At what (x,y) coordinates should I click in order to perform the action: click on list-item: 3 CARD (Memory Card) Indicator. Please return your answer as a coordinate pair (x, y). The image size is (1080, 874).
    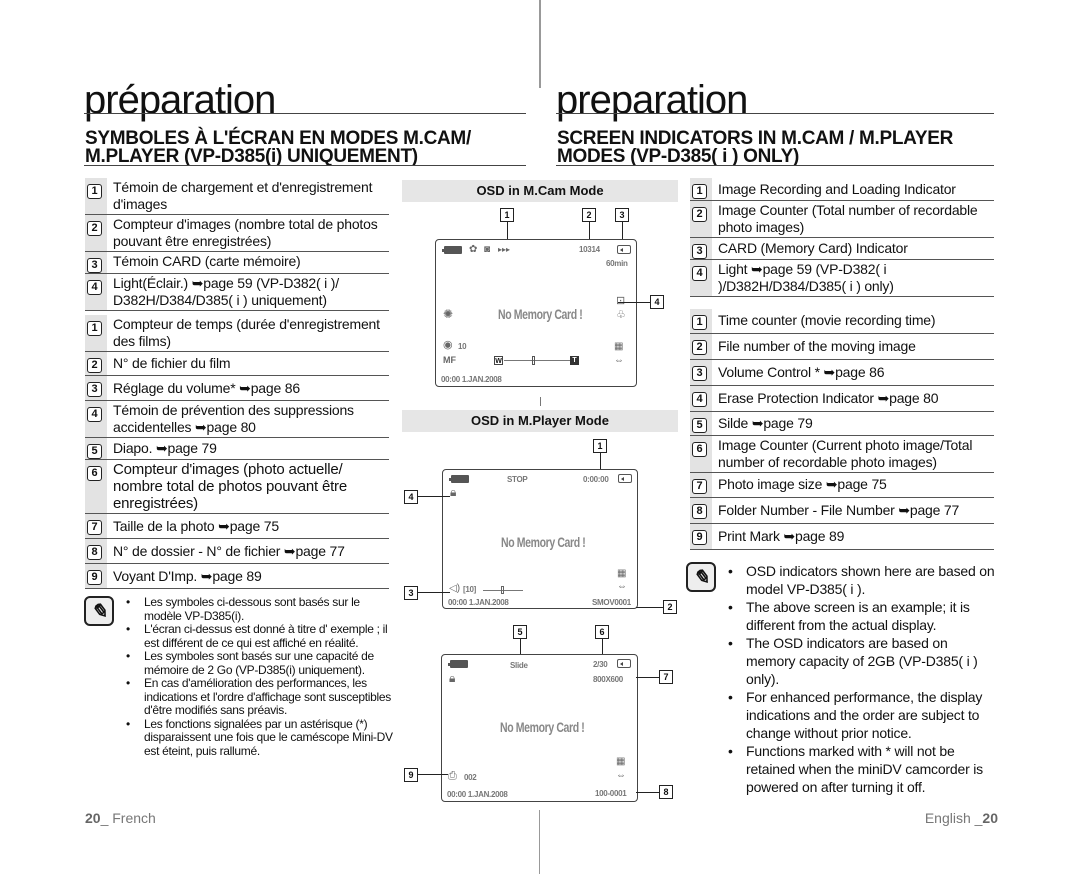
    Looking at the image, I should click on (842, 249).